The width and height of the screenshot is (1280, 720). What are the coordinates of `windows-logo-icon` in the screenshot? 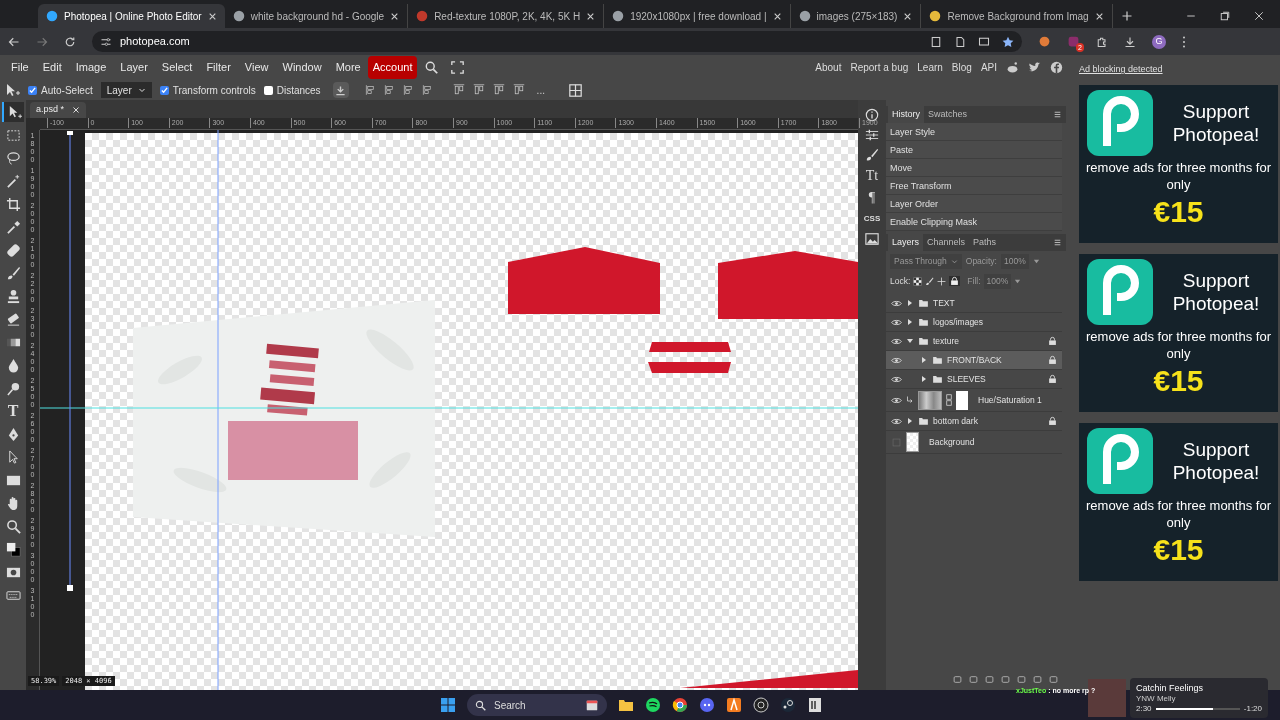 It's located at (448, 705).